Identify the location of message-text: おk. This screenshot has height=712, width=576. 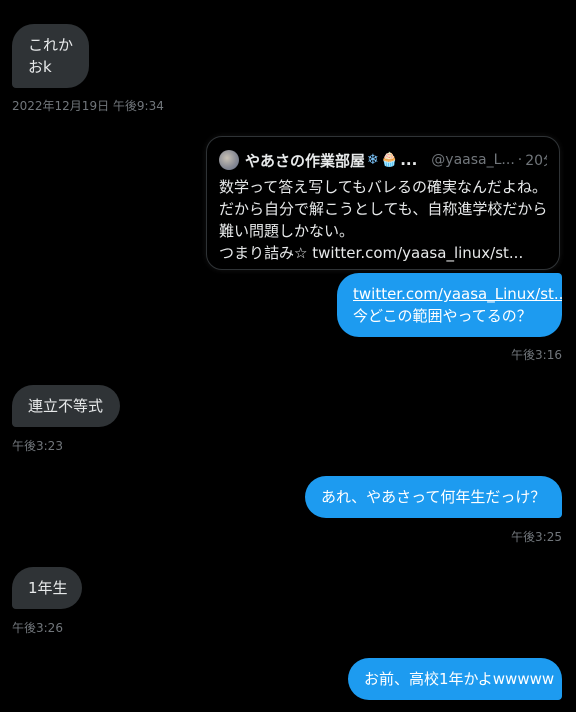
(40, 67).